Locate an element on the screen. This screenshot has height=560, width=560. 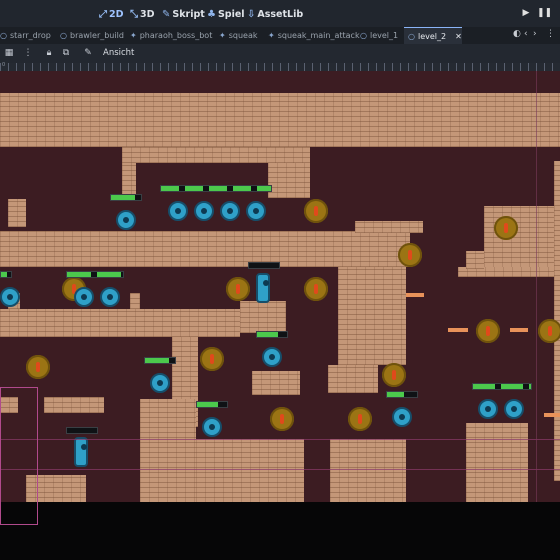
pause-button: ❚❚ is located at coordinates (545, 13).